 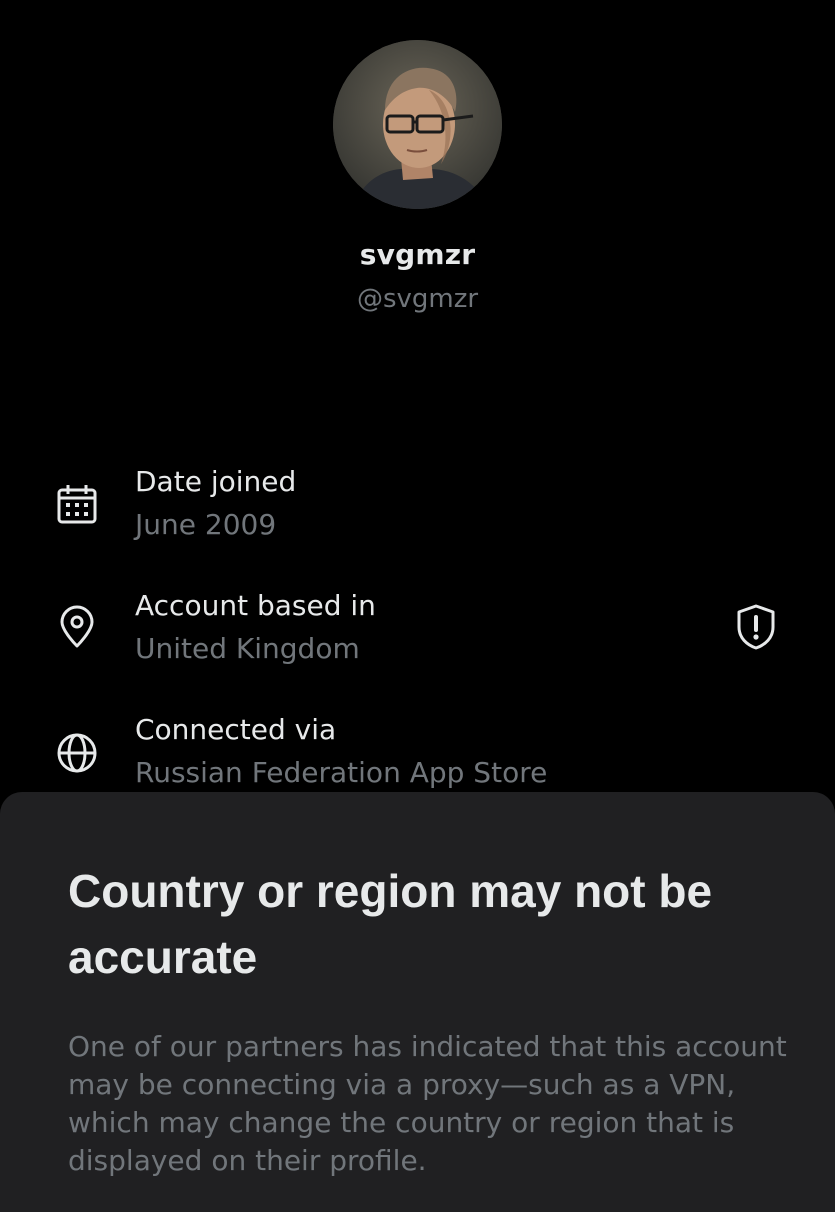 I want to click on calendar-icon, so click(x=77, y=505).